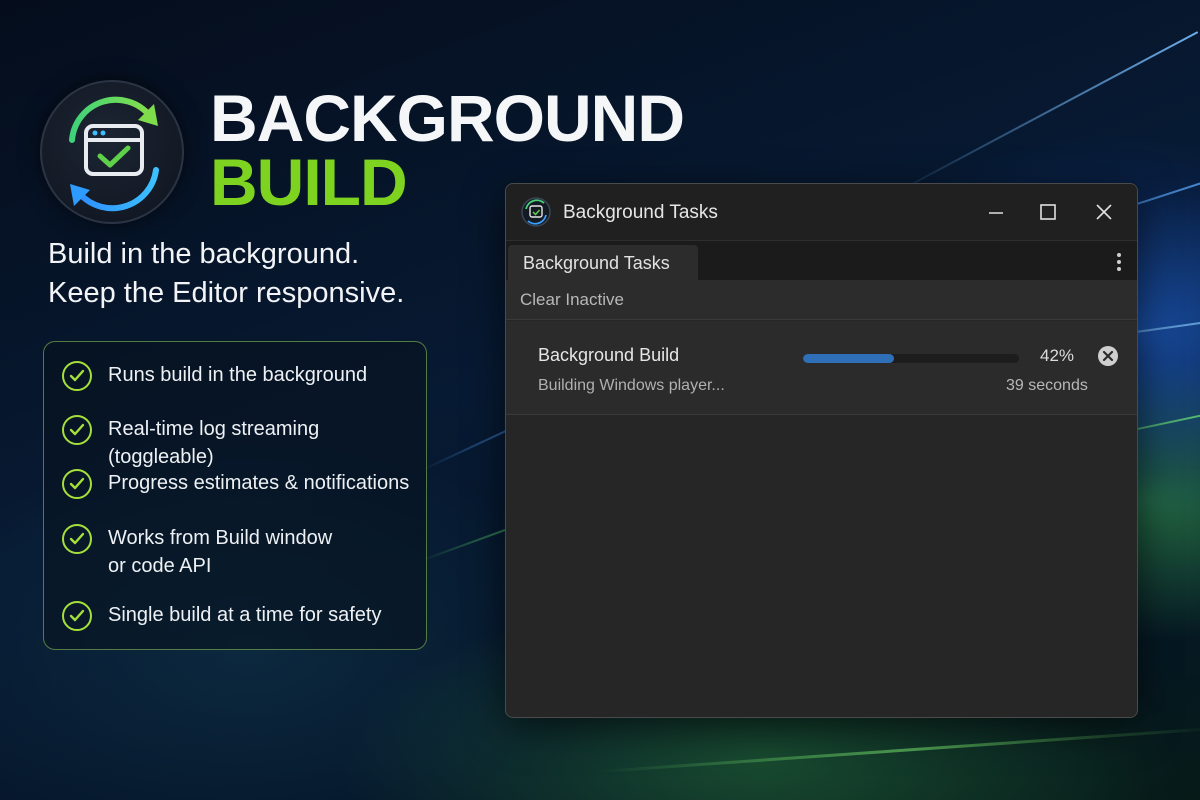  I want to click on feature-label: Progress estimates & notifications, so click(259, 483).